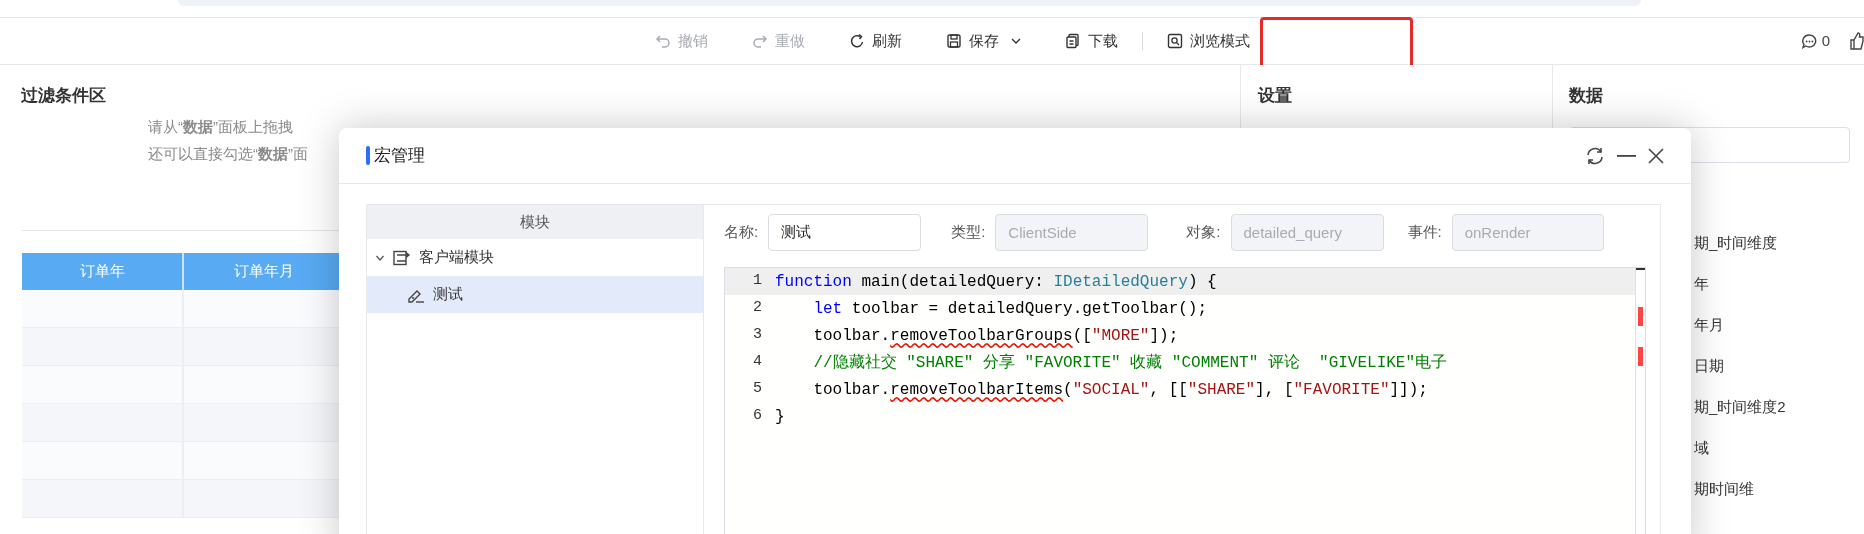 The width and height of the screenshot is (1864, 534). Describe the element at coordinates (228, 154) in the screenshot. I see `hint-text: 还可以直接勾选“数据”面` at that location.